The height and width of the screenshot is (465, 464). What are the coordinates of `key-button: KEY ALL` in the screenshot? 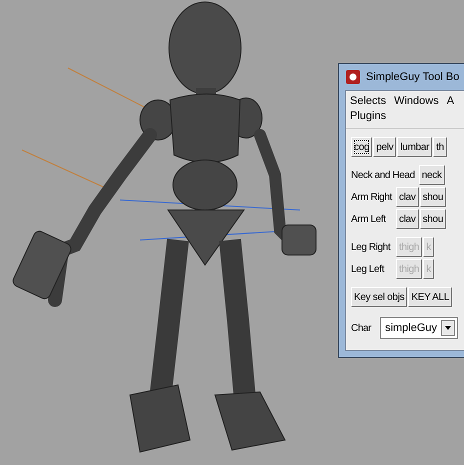 It's located at (430, 297).